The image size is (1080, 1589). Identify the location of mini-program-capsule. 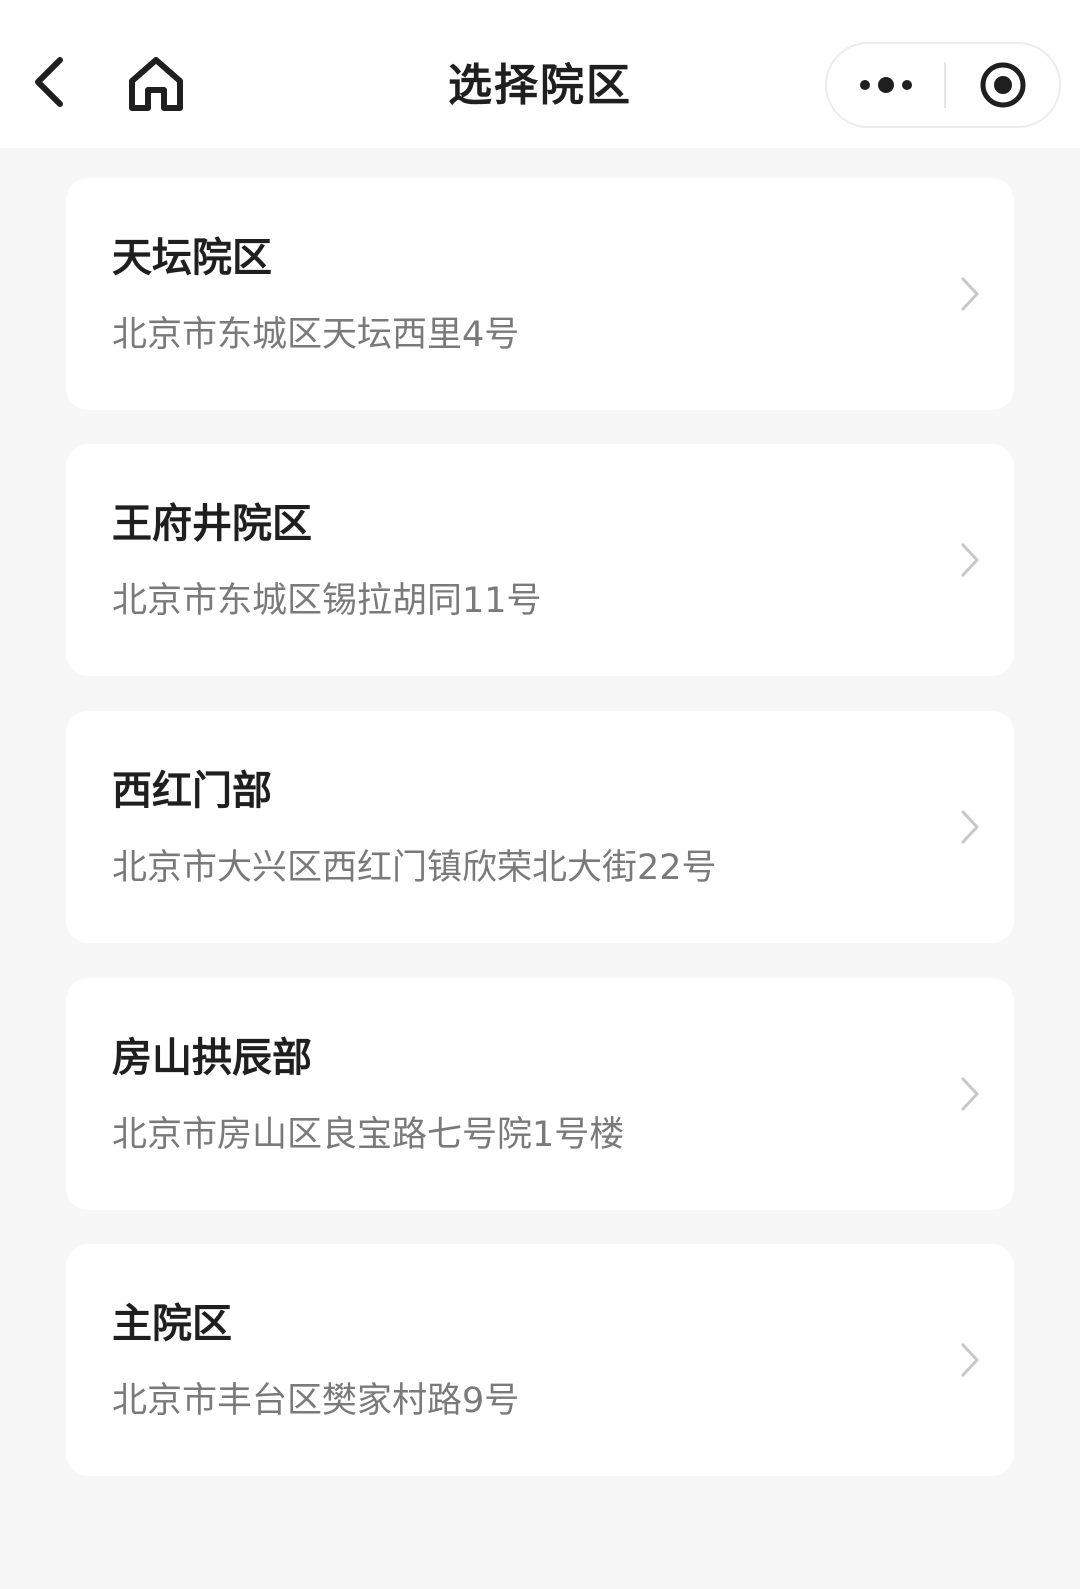
(943, 85).